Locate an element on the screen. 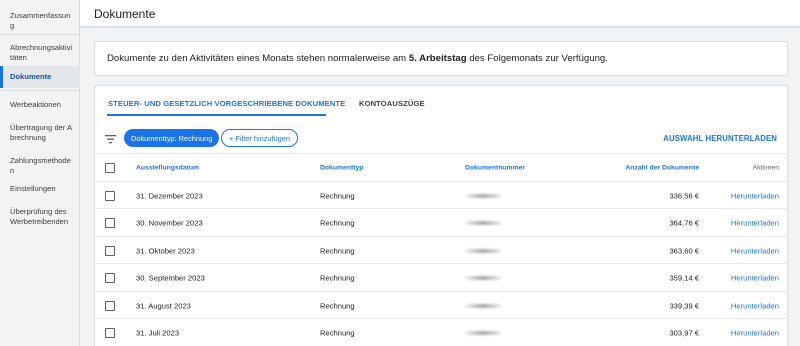 The height and width of the screenshot is (346, 800). sidebar-item-label: Zahlungsmethoden is located at coordinates (40, 165).